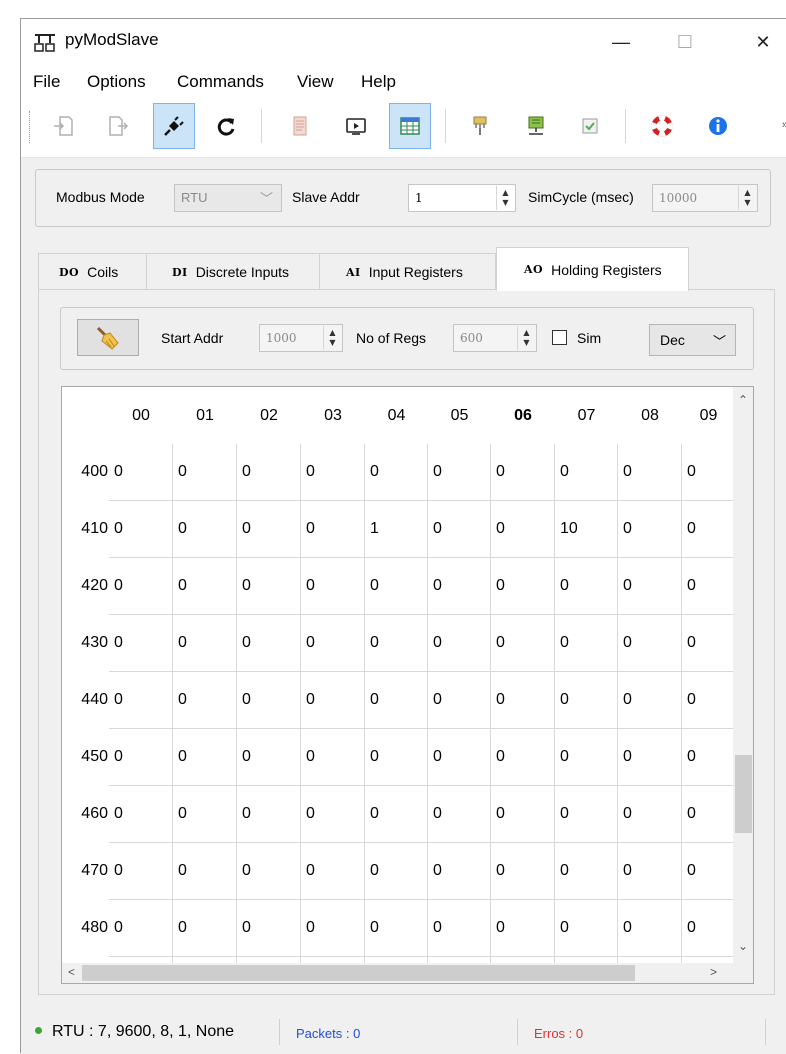  What do you see at coordinates (784, 125) in the screenshot?
I see `toolbar-overflow-icon: »` at bounding box center [784, 125].